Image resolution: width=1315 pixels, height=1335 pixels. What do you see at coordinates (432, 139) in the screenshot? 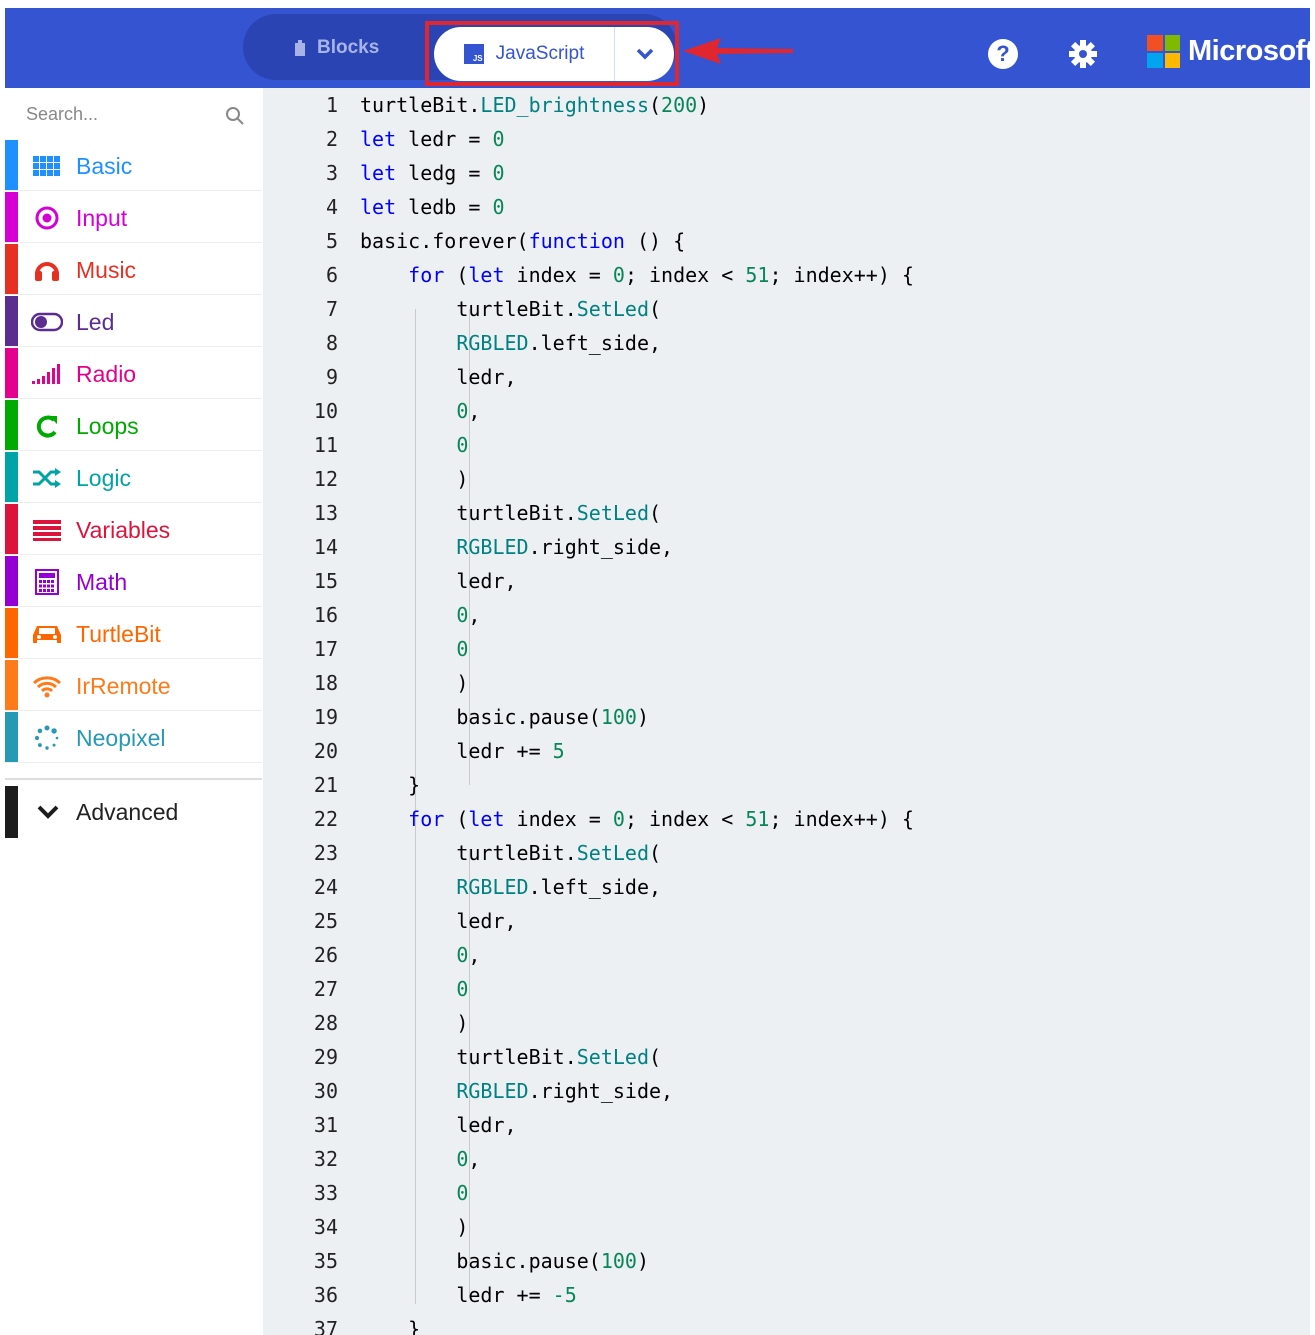
I see `code-text: let ledr = 0` at bounding box center [432, 139].